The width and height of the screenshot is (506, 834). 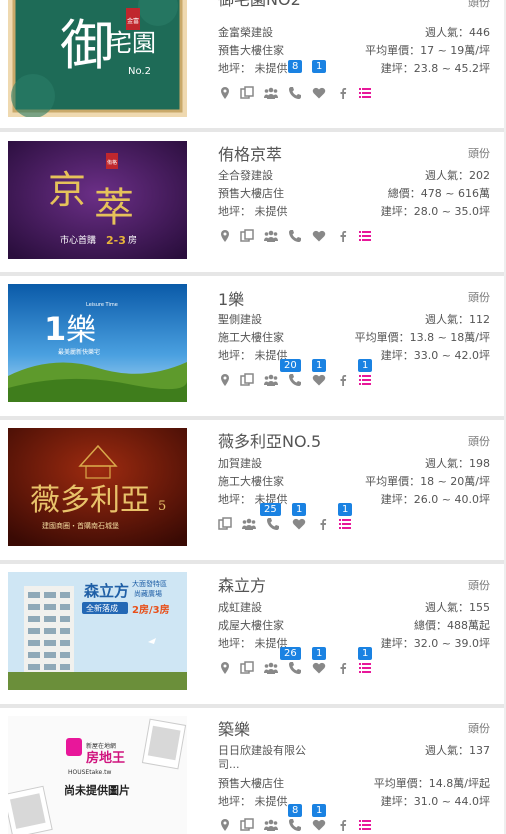 What do you see at coordinates (259, 5) in the screenshot?
I see `listing-title: 御宅園NO2` at bounding box center [259, 5].